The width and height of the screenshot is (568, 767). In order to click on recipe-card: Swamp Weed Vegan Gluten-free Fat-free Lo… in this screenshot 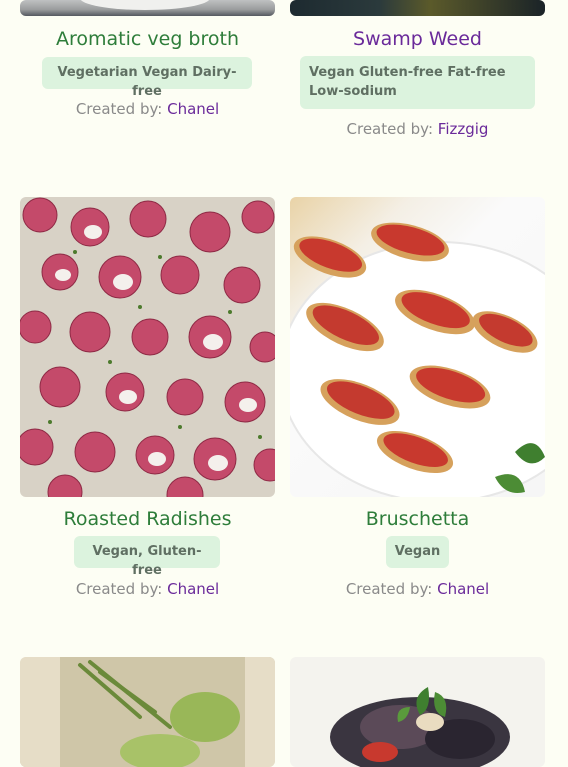, I will do `click(417, 90)`.